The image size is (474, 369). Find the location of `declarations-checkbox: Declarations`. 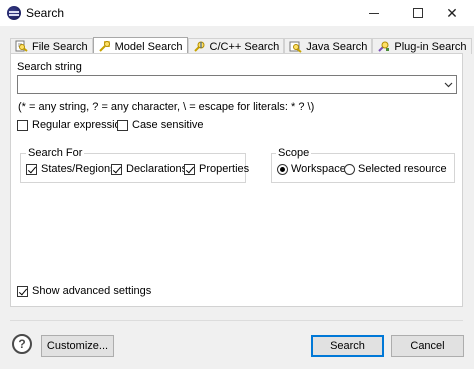

declarations-checkbox: Declarations is located at coordinates (149, 169).